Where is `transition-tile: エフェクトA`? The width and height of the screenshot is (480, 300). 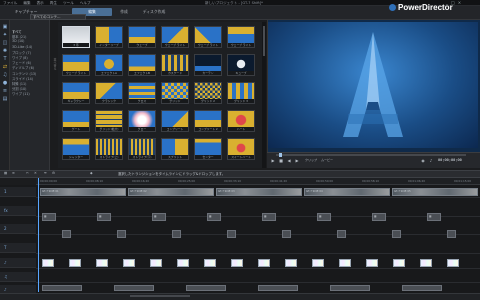
transition-tile: エフェクトA is located at coordinates (109, 65).